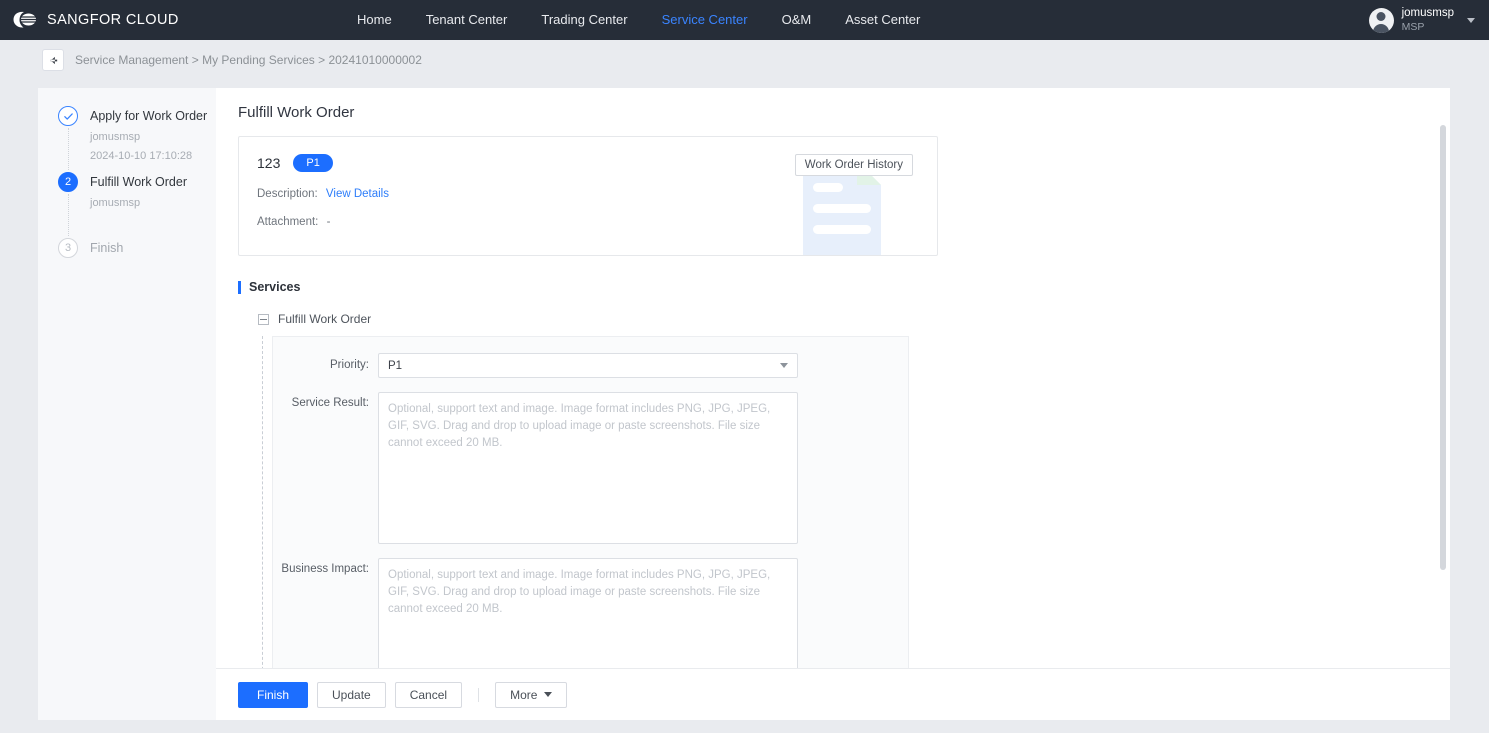 The height and width of the screenshot is (733, 1489). I want to click on back-button, so click(53, 60).